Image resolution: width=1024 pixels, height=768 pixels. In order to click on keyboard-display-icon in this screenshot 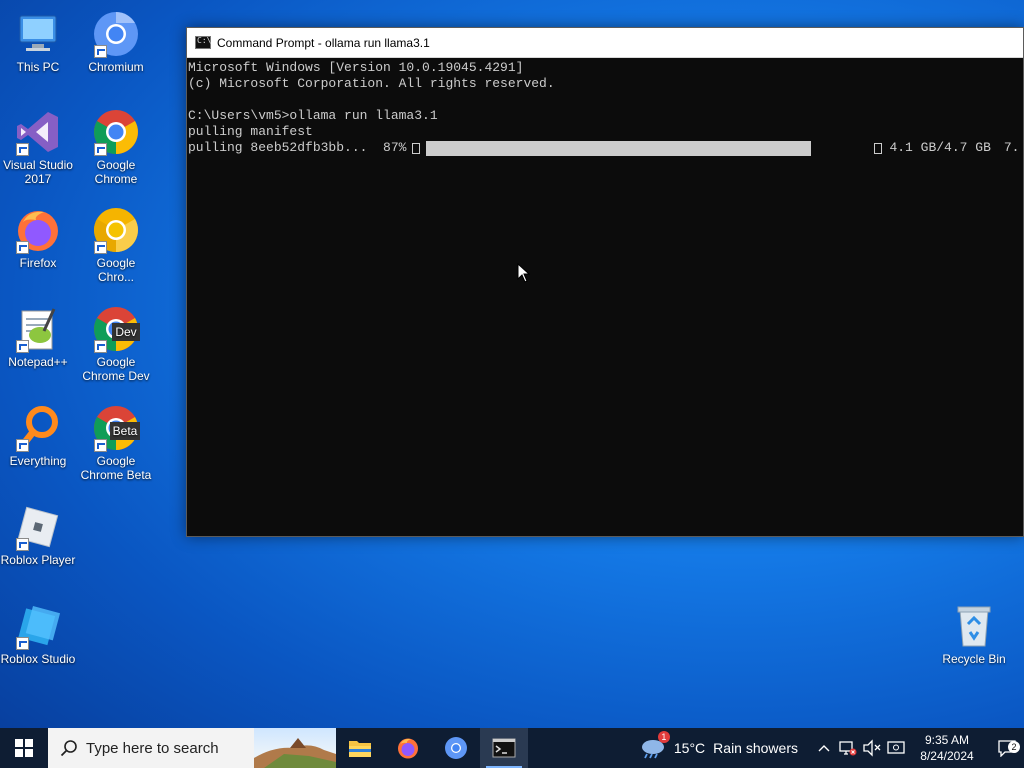, I will do `click(896, 747)`.